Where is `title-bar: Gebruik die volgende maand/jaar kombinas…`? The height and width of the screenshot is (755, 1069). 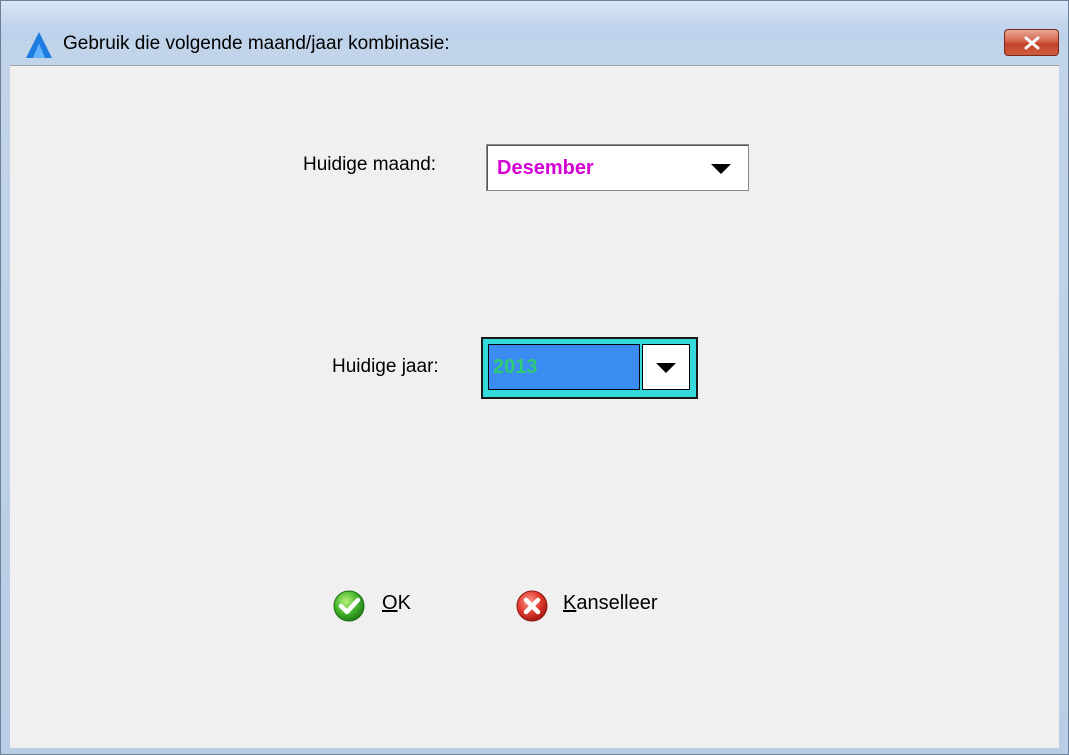
title-bar: Gebruik die volgende maand/jaar kombinas… is located at coordinates (534, 29).